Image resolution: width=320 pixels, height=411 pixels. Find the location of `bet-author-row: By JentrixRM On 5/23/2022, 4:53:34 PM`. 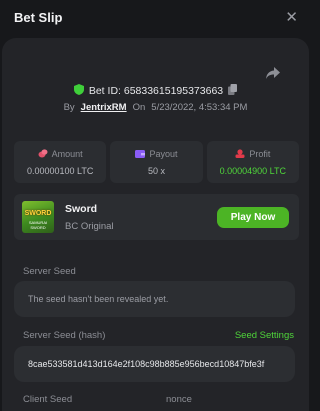

bet-author-row: By JentrixRM On 5/23/2022, 4:53:34 PM is located at coordinates (155, 107).